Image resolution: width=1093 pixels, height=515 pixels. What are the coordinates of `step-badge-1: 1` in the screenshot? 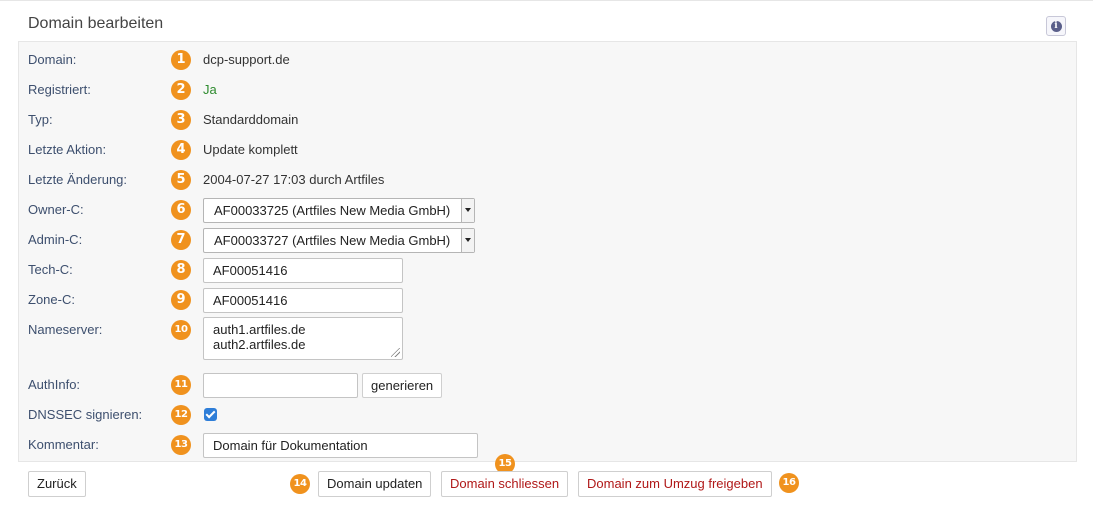 It's located at (181, 60).